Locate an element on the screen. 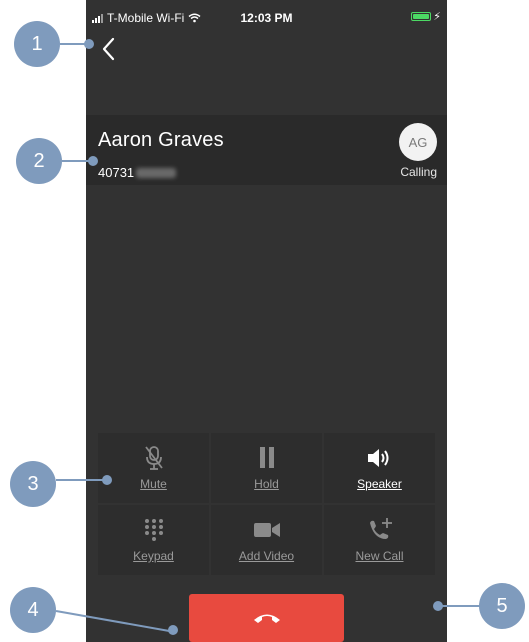  avatar: AG is located at coordinates (418, 142).